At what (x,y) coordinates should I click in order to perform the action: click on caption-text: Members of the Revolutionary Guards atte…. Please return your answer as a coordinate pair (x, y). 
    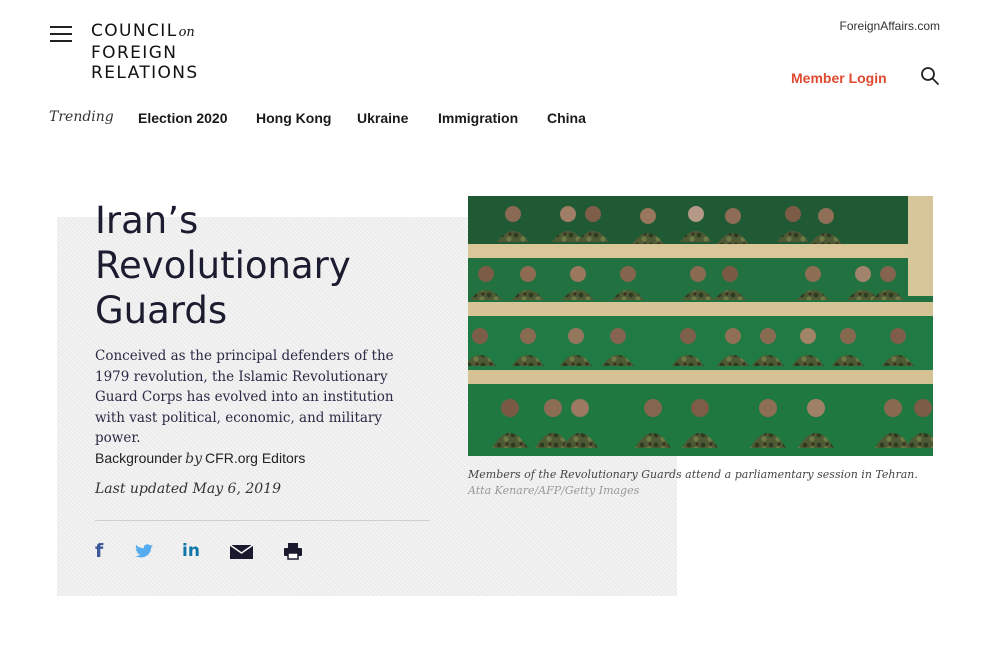
    Looking at the image, I should click on (693, 474).